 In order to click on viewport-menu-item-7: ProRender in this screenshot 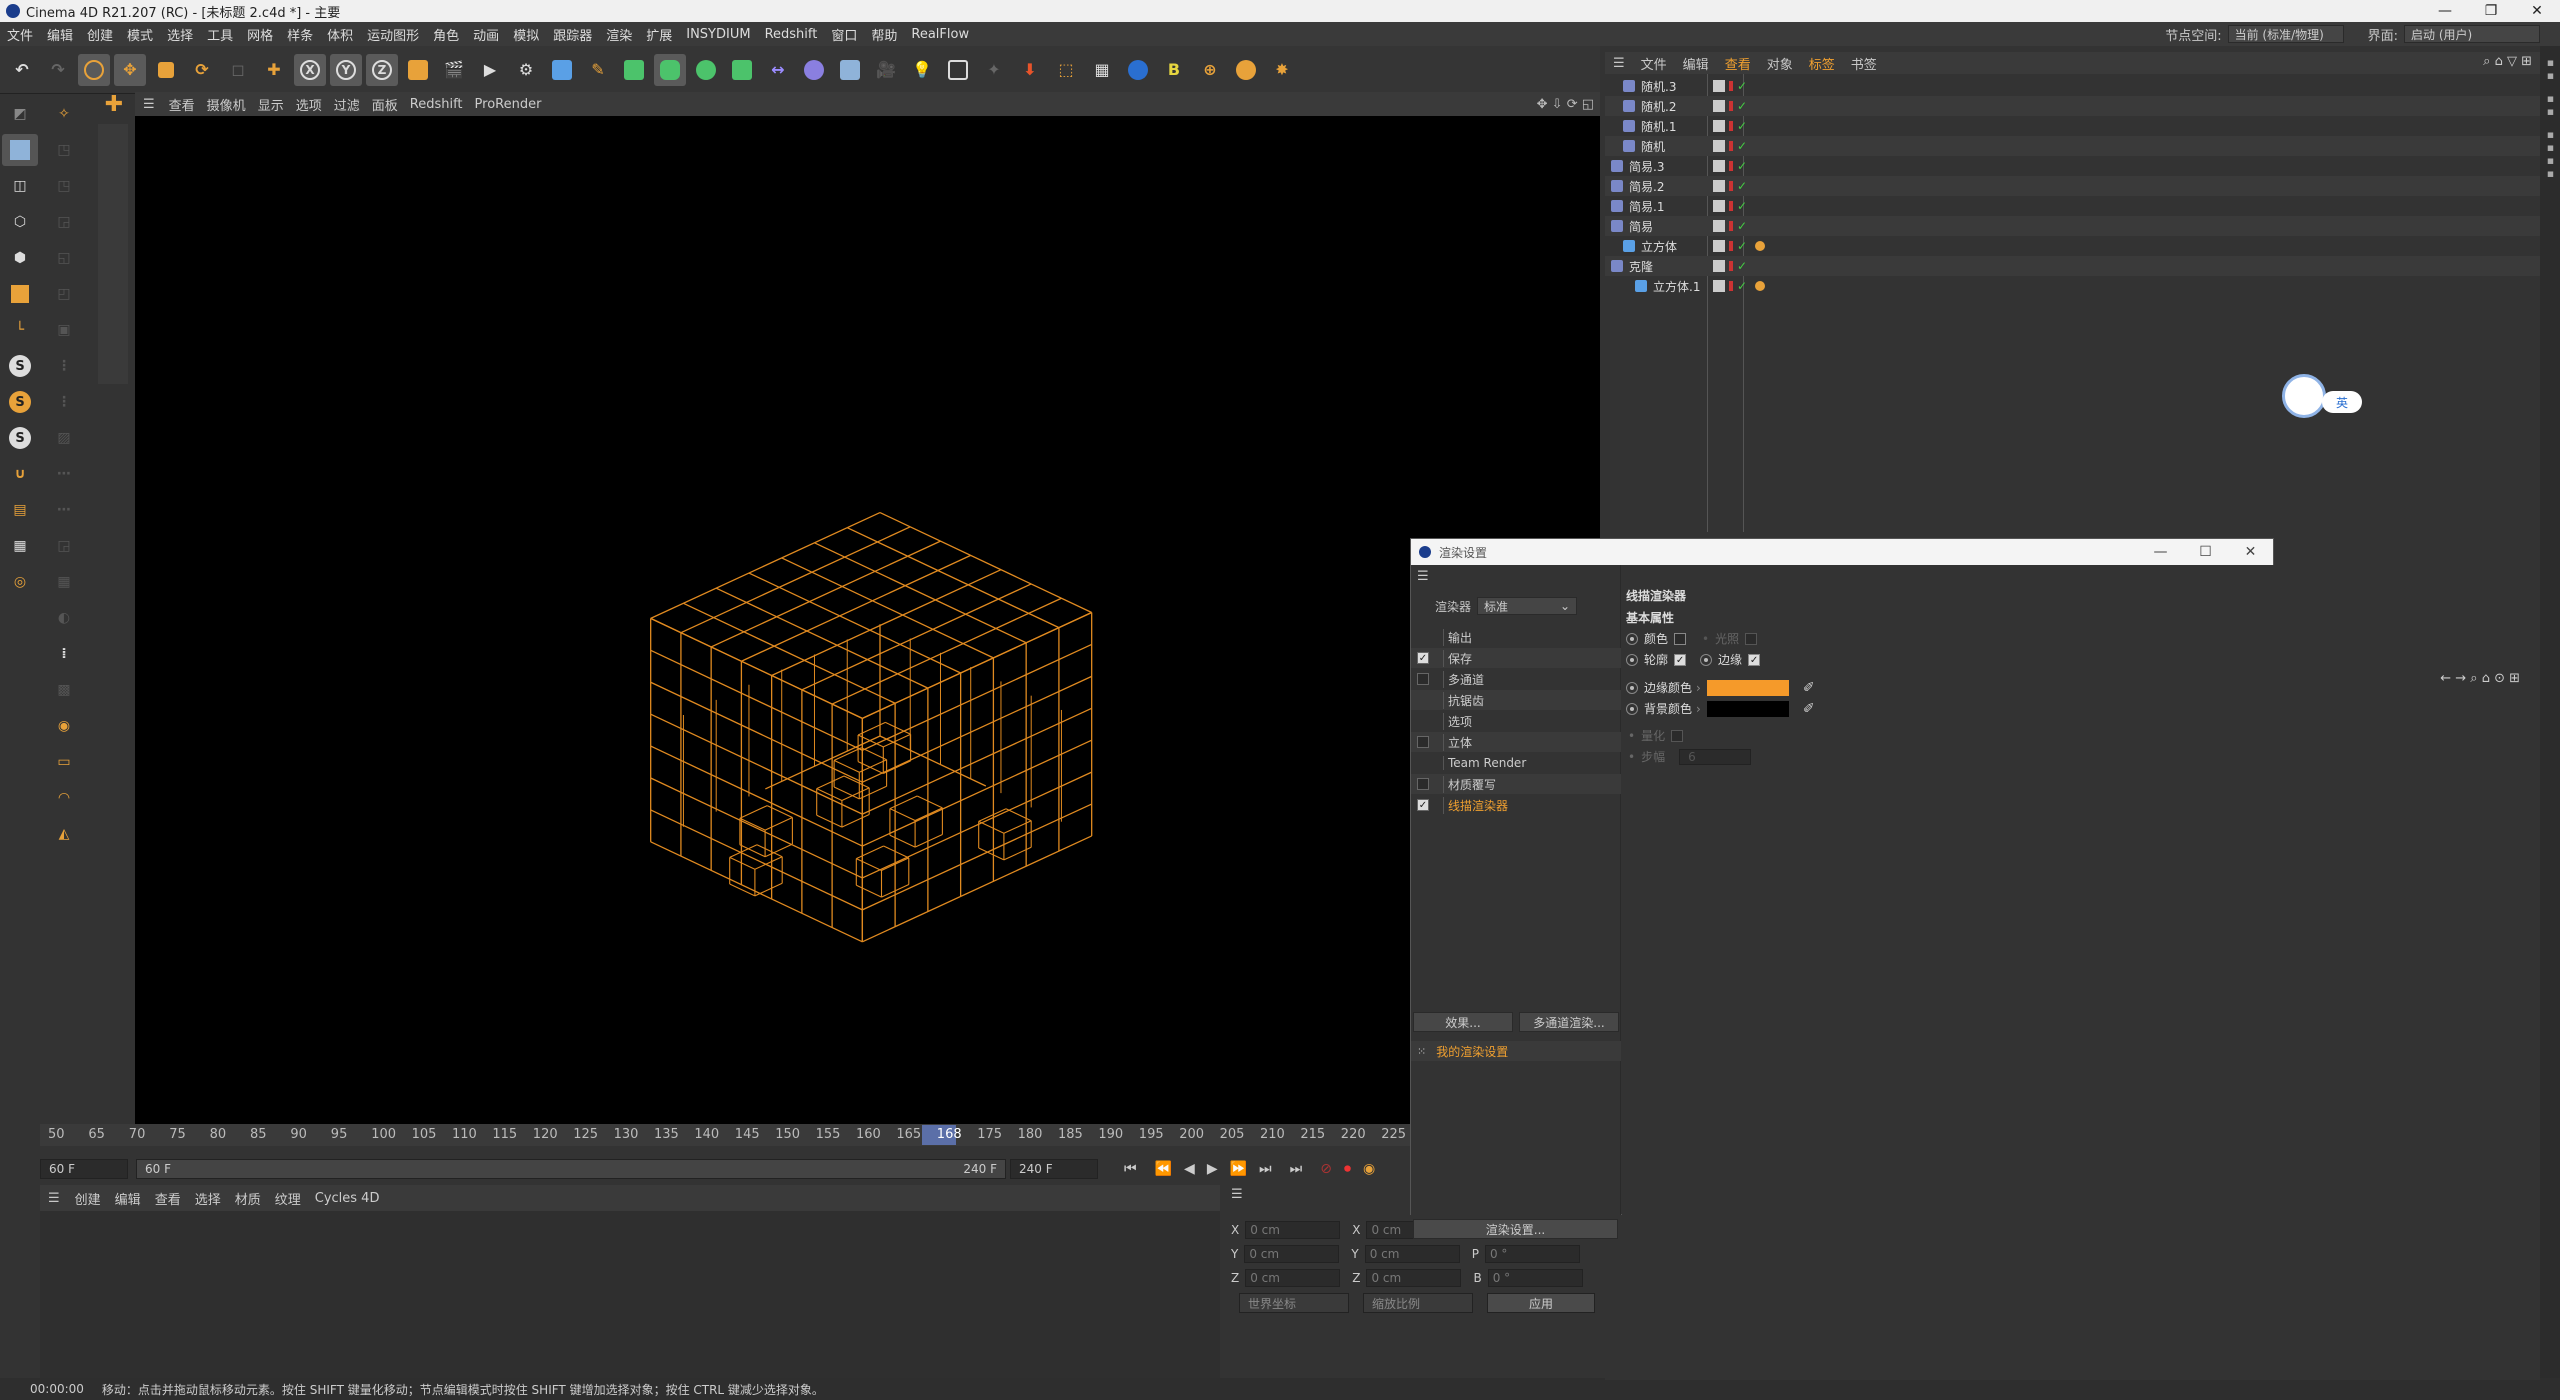, I will do `click(508, 104)`.